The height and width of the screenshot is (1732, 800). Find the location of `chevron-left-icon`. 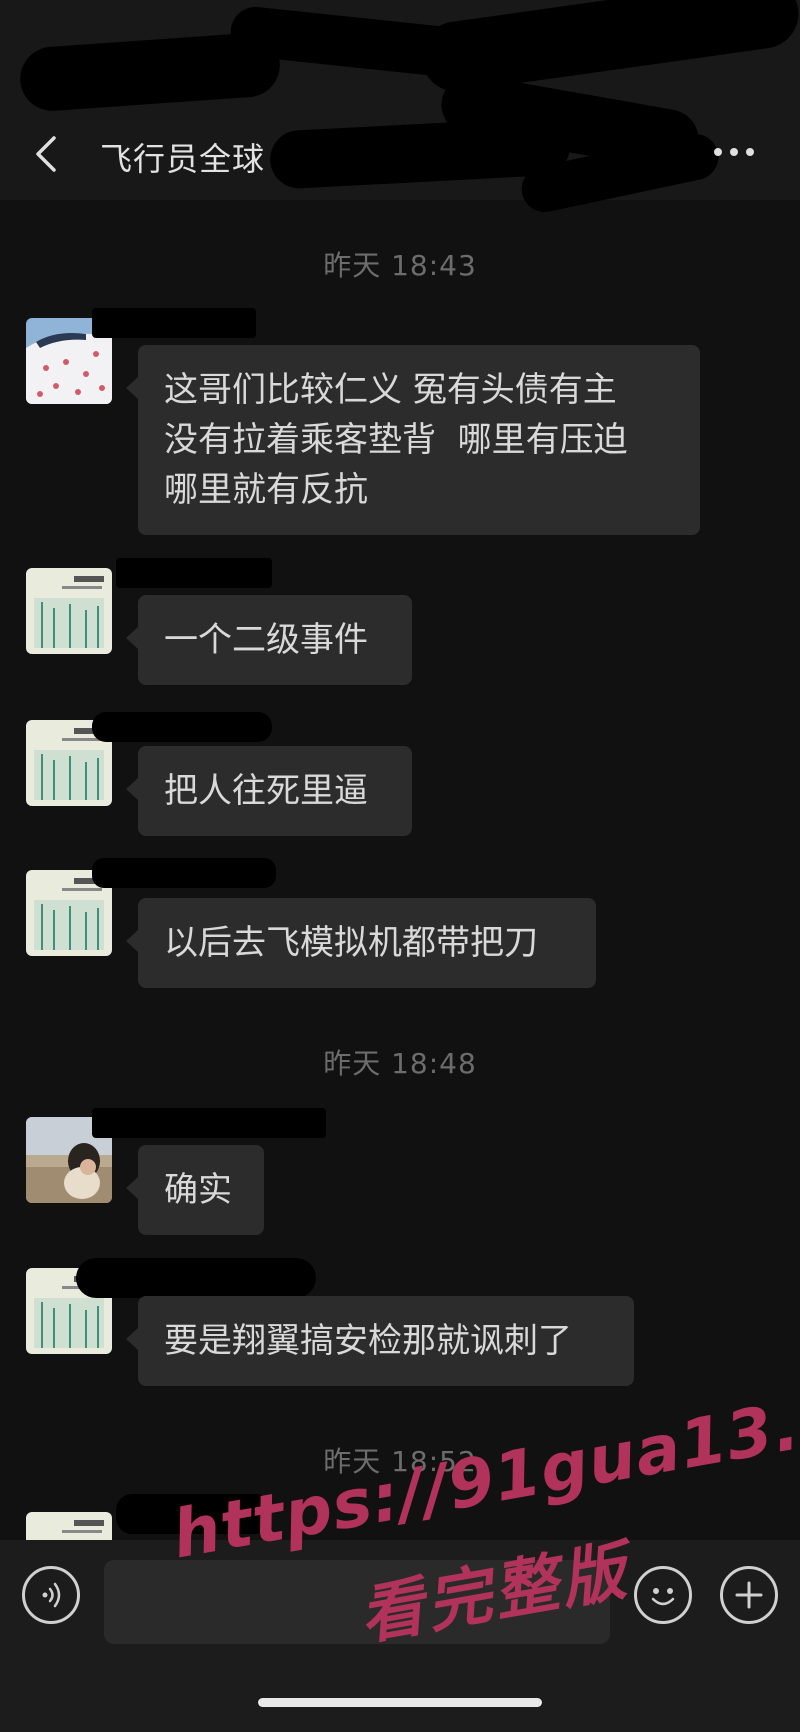

chevron-left-icon is located at coordinates (46, 154).